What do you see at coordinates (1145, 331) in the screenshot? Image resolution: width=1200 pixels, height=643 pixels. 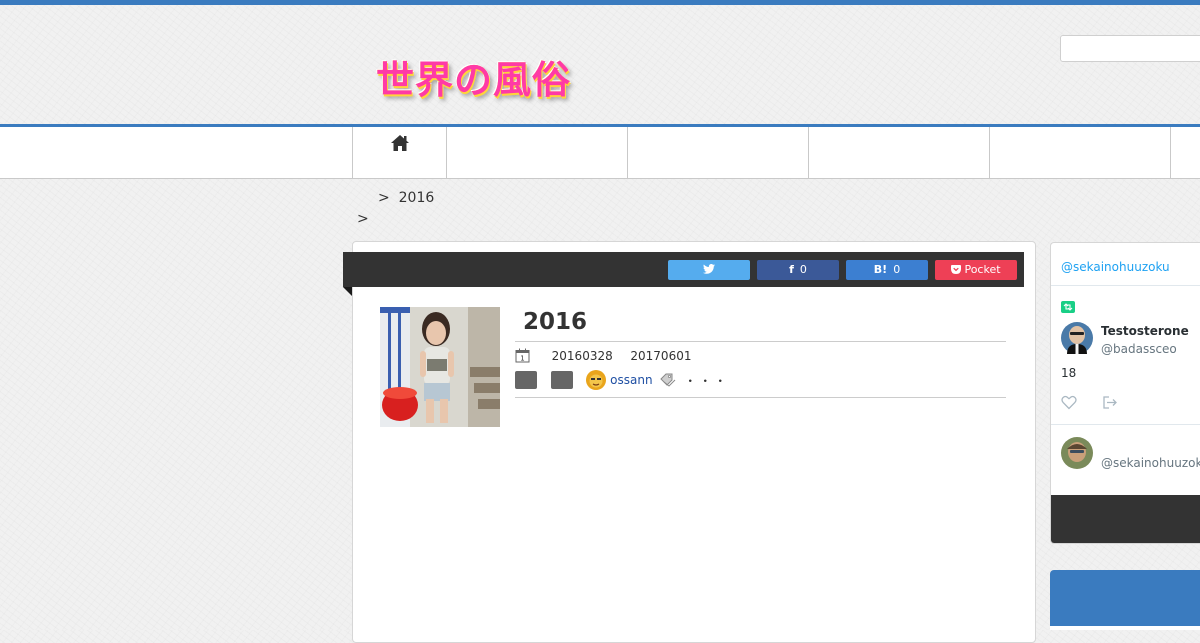 I see `tweet-author-name: Testosterone` at bounding box center [1145, 331].